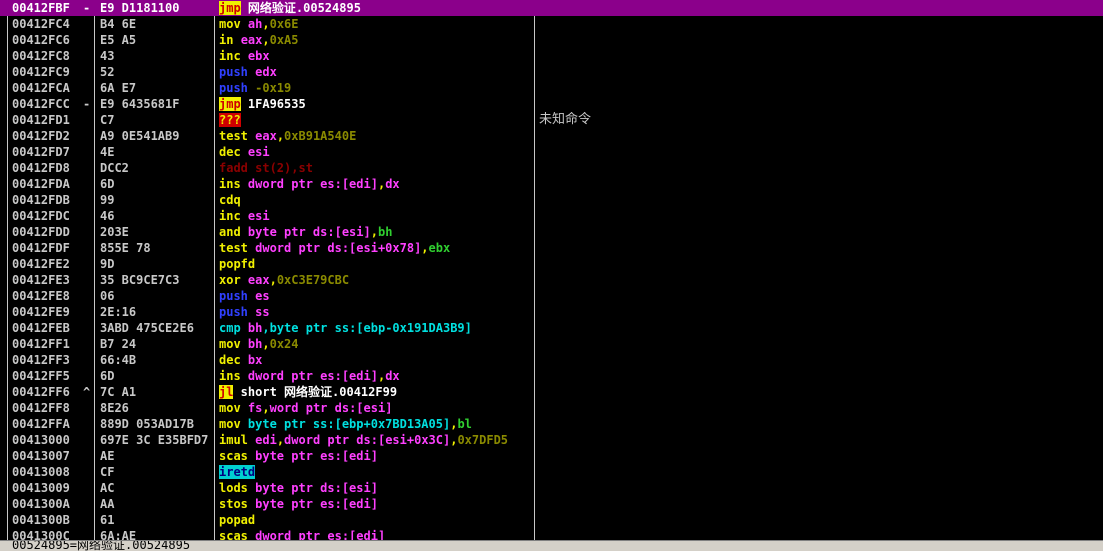  Describe the element at coordinates (262, 296) in the screenshot. I see `instruction-token: es` at that location.